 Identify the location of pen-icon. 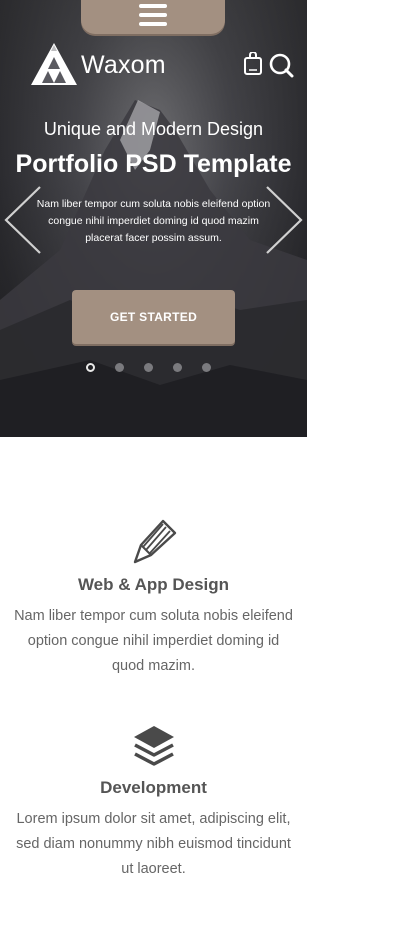
(154, 541).